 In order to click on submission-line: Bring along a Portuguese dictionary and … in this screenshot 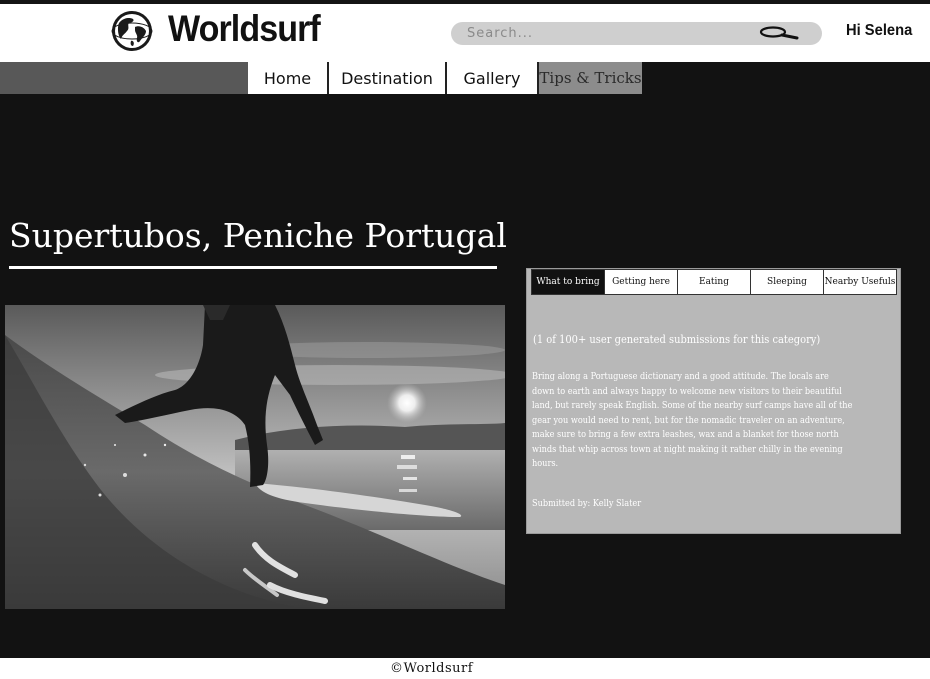, I will do `click(680, 376)`.